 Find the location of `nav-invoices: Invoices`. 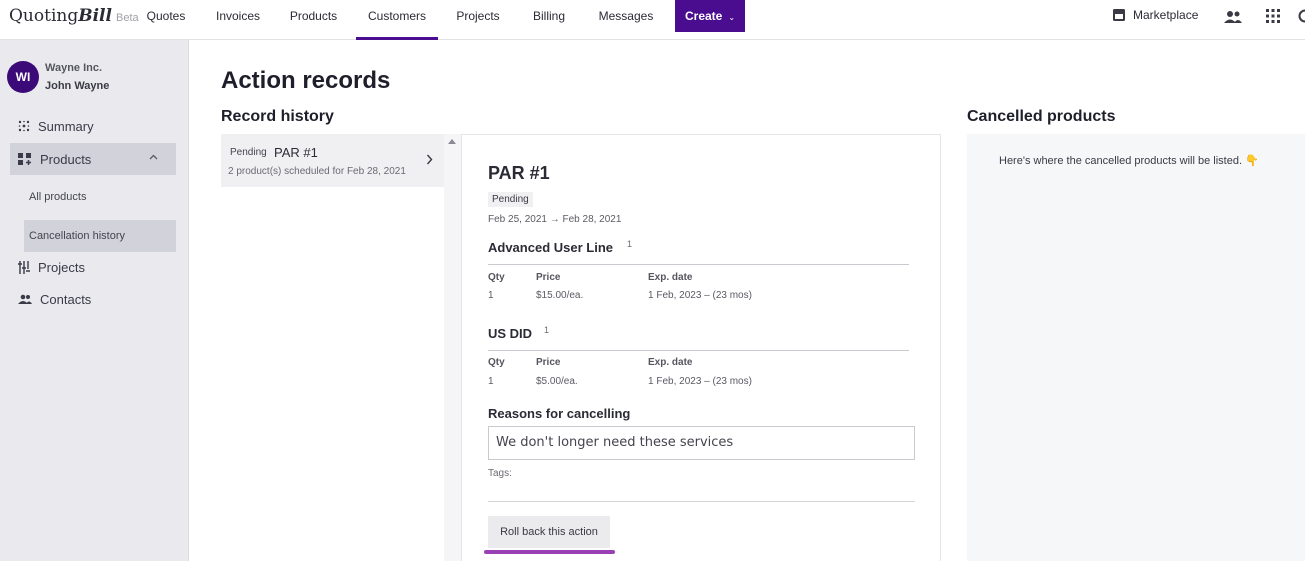

nav-invoices: Invoices is located at coordinates (238, 20).